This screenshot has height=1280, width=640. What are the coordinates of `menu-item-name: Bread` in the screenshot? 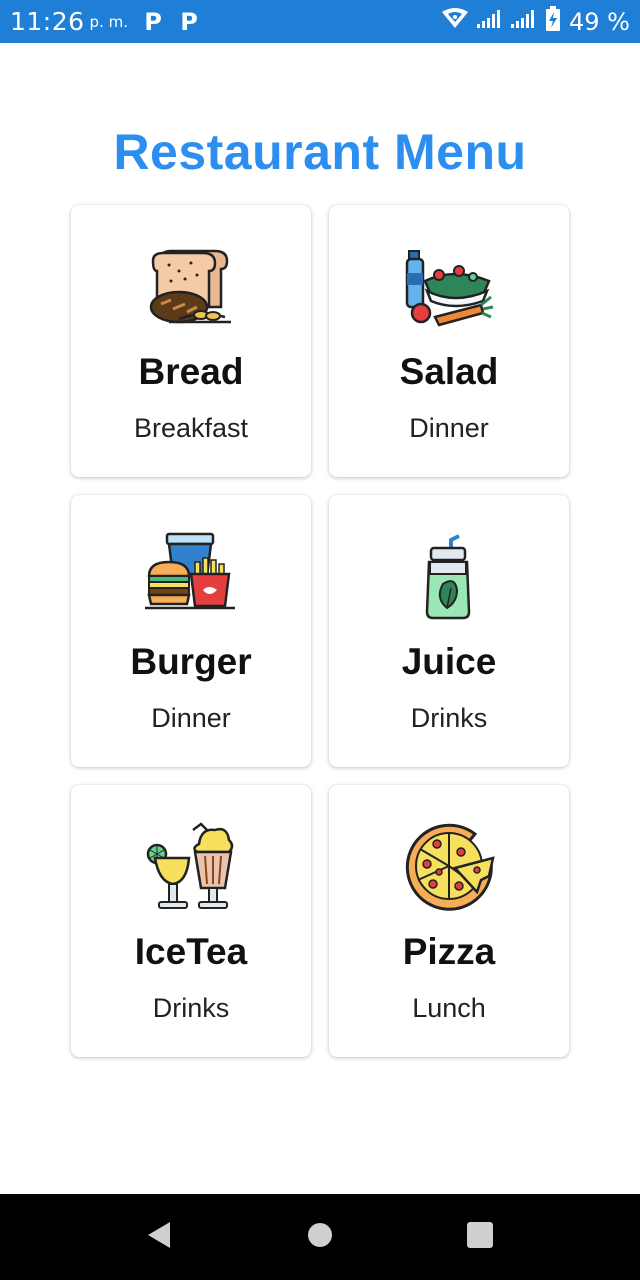 It's located at (191, 371).